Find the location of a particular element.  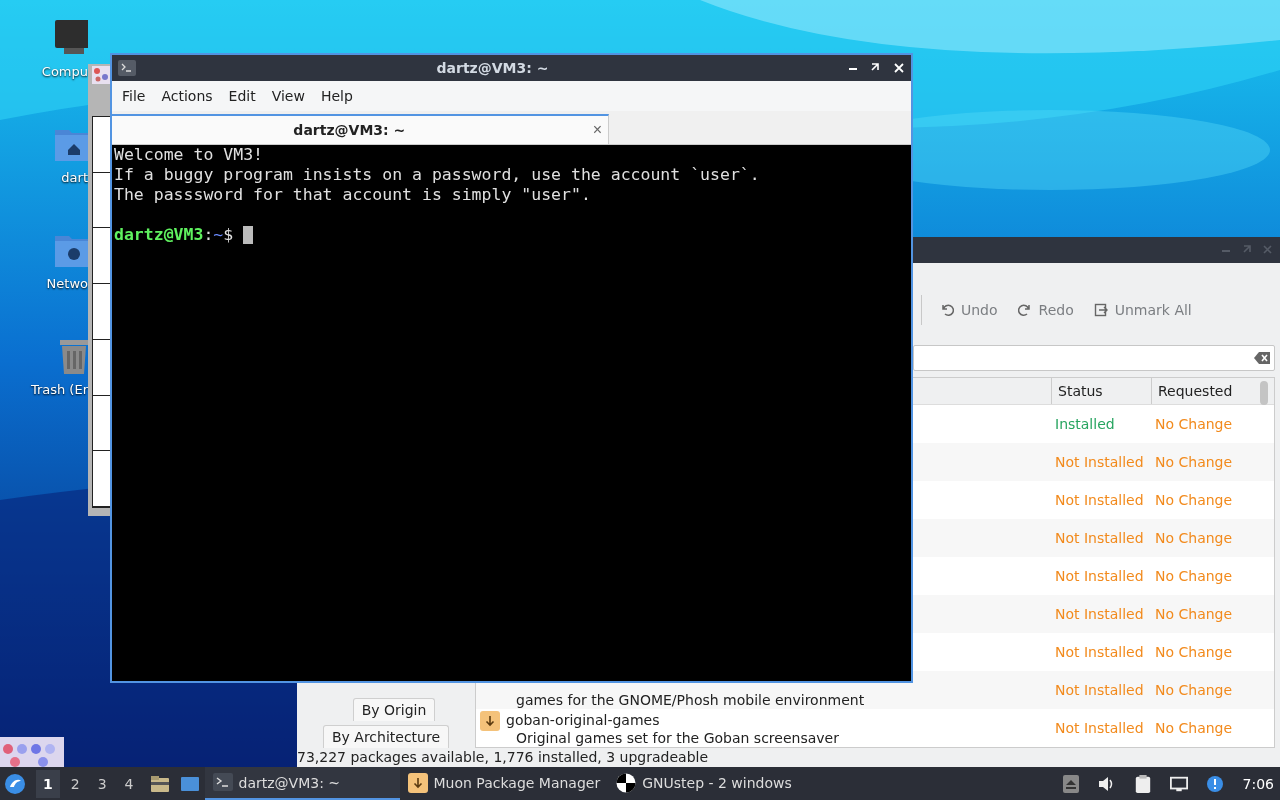

workspace-button: 4 is located at coordinates (129, 783).